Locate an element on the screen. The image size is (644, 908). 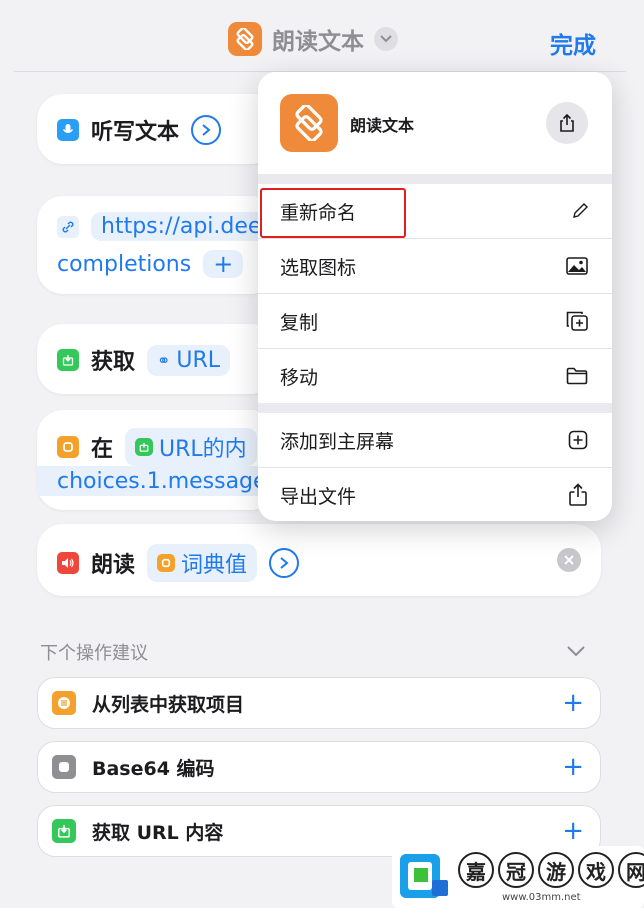
url-value: https://api.dee is located at coordinates (181, 226).